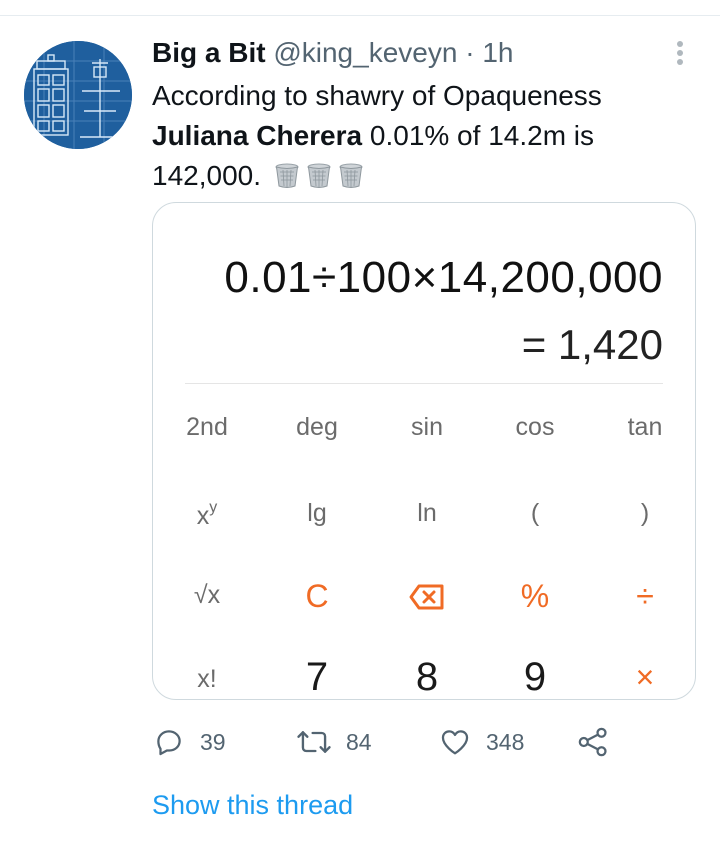 The width and height of the screenshot is (720, 843). Describe the element at coordinates (334, 742) in the screenshot. I see `retweet-button: 84` at that location.